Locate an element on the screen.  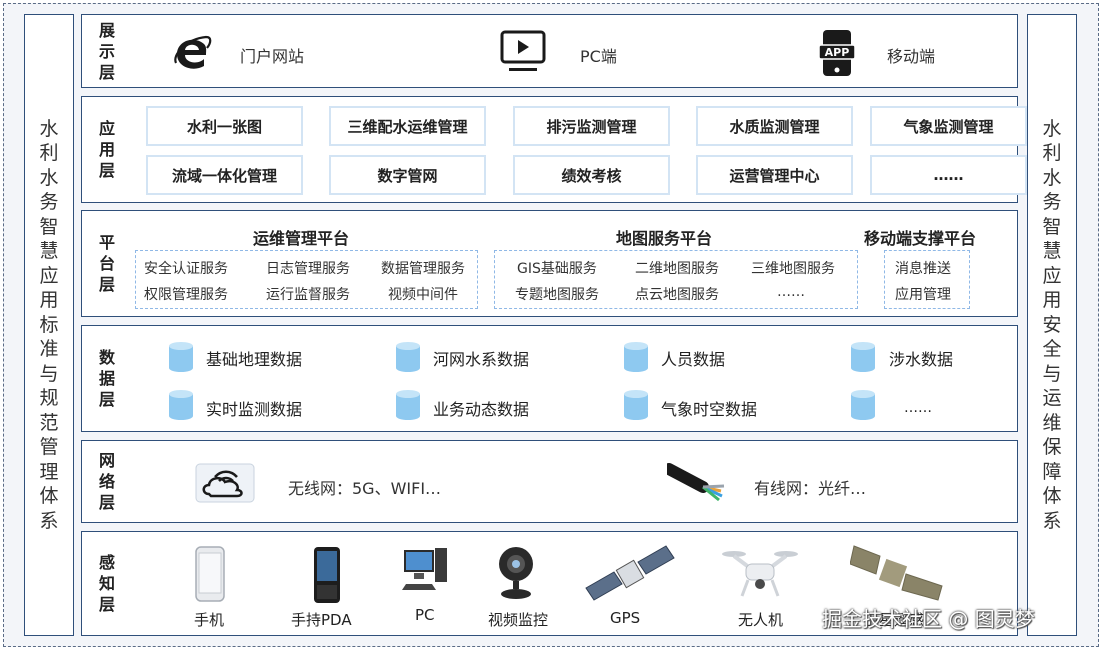
device-label-drone: 无人机 is located at coordinates (761, 620).